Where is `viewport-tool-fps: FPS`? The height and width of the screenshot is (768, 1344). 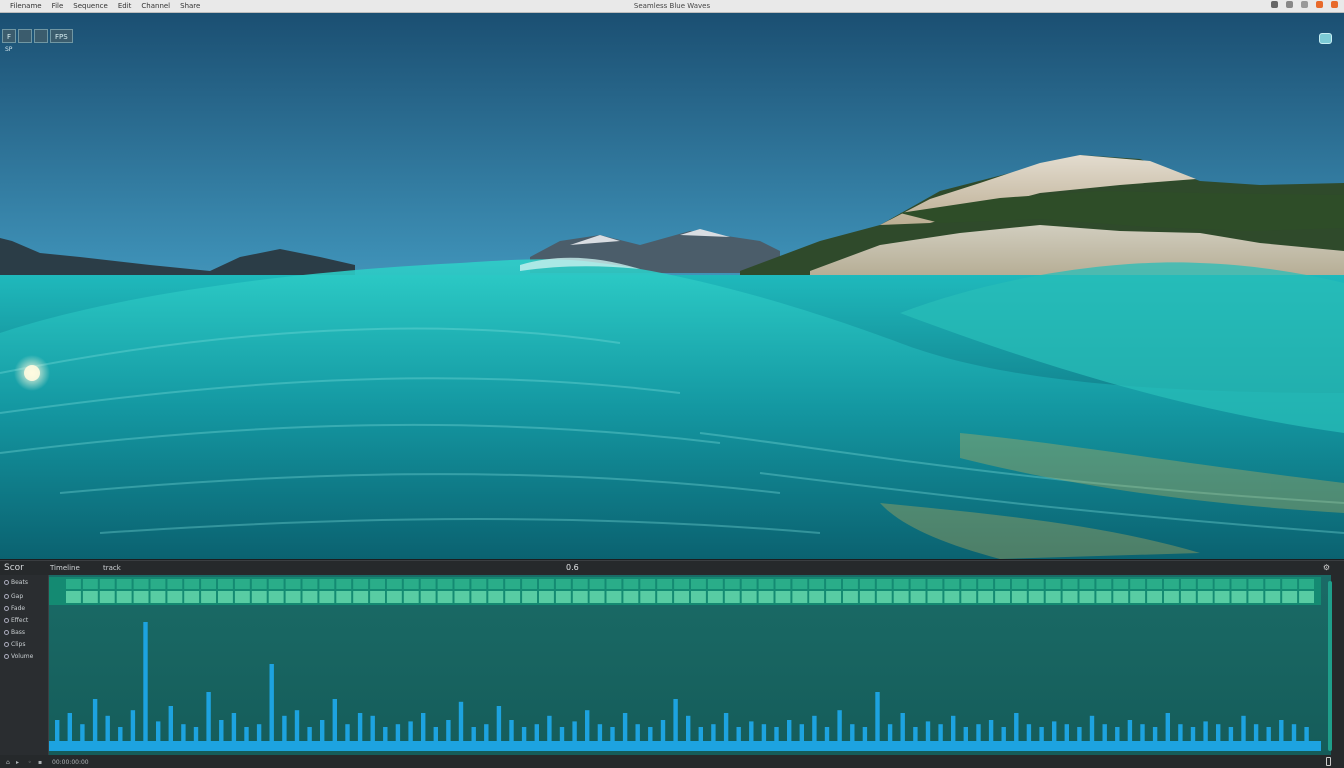 viewport-tool-fps: FPS is located at coordinates (61, 36).